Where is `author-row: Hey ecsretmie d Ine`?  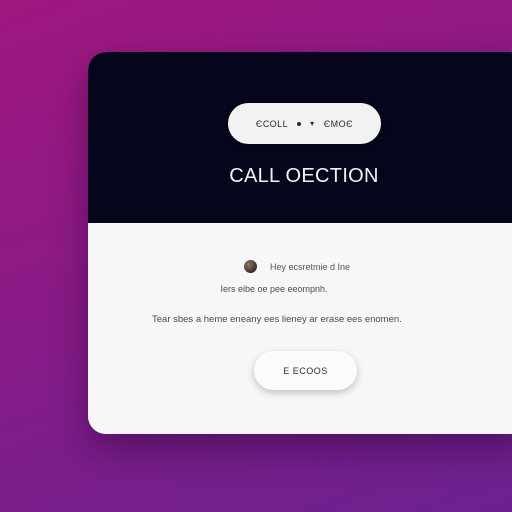
author-row: Hey ecsretmie d Ine is located at coordinates (297, 266).